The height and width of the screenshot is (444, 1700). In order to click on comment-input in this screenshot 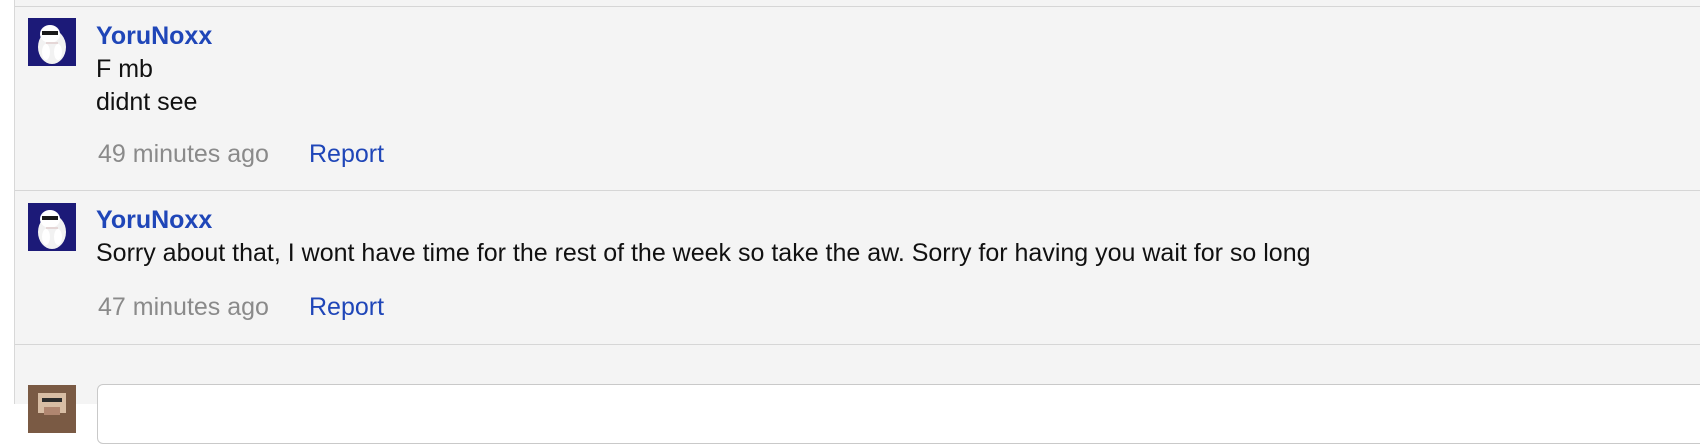, I will do `click(898, 414)`.